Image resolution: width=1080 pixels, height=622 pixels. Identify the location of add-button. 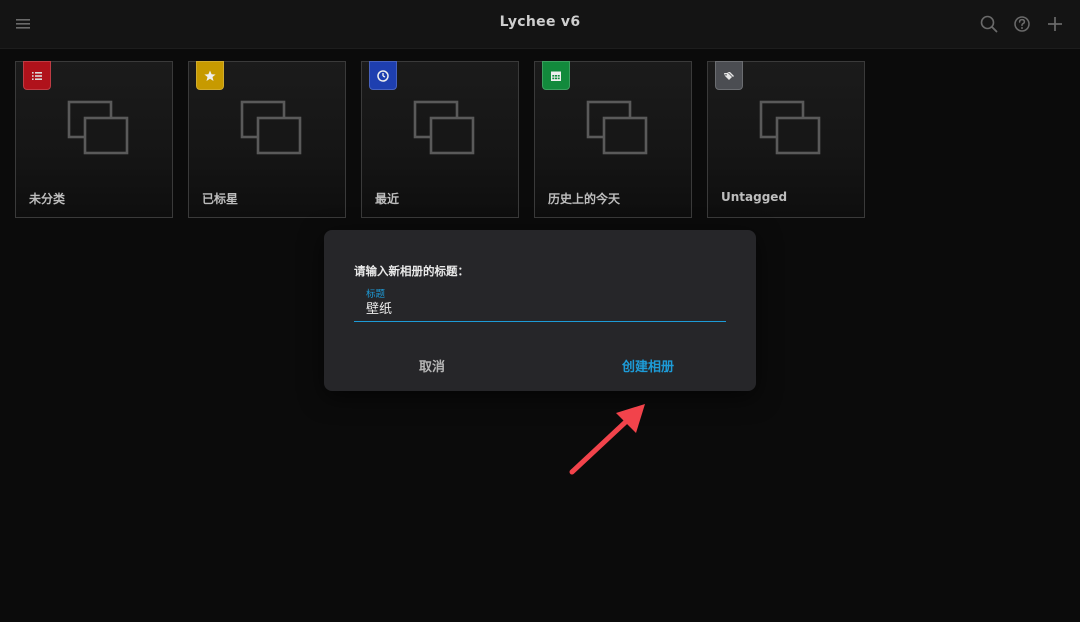
(1055, 24).